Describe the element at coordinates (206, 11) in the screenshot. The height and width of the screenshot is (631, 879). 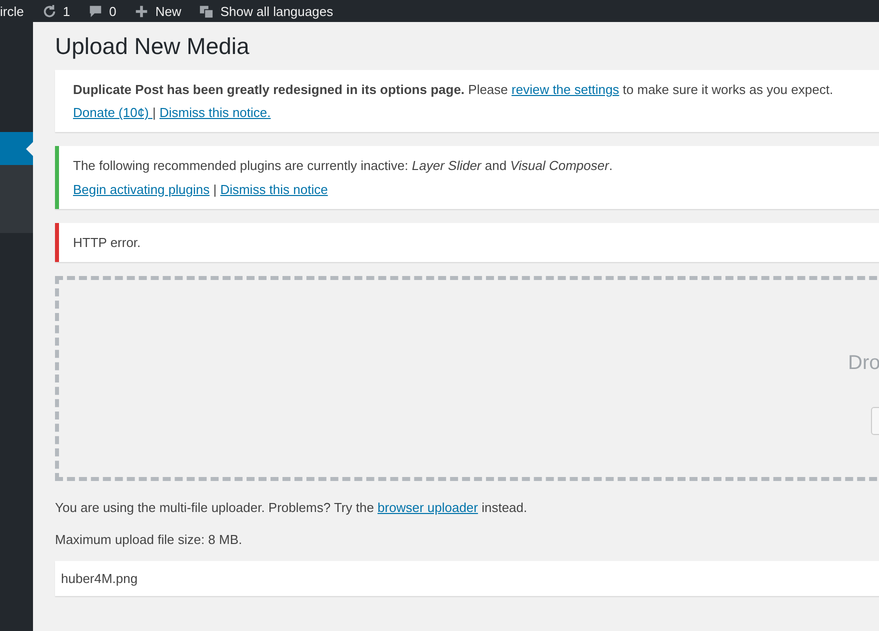
I see `translation-icon` at that location.